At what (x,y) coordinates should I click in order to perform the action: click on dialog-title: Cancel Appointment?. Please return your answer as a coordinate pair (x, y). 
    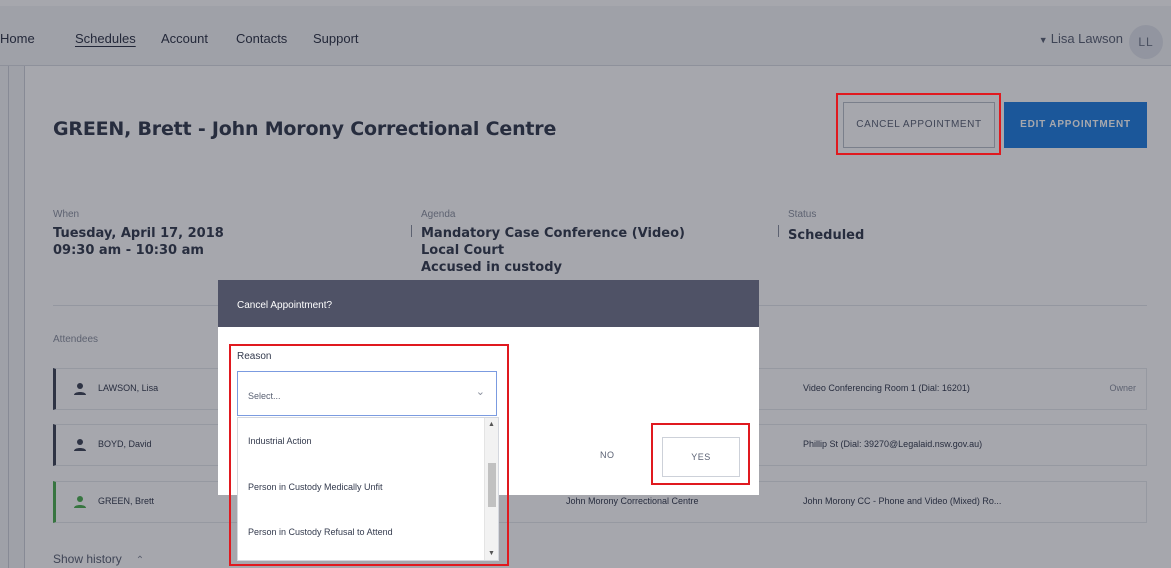
    Looking at the image, I should click on (285, 305).